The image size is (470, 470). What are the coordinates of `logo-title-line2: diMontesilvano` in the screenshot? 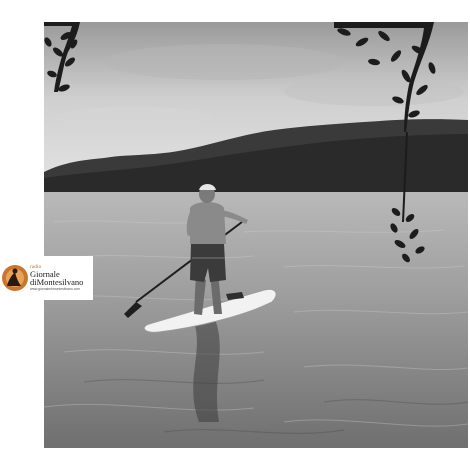 It's located at (57, 282).